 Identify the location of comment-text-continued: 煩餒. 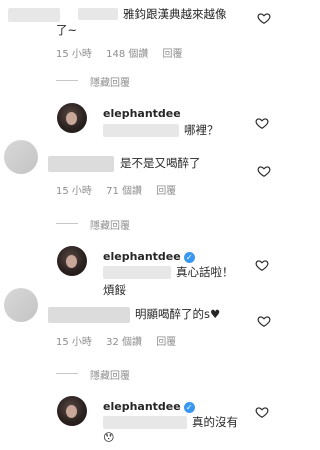
(114, 290).